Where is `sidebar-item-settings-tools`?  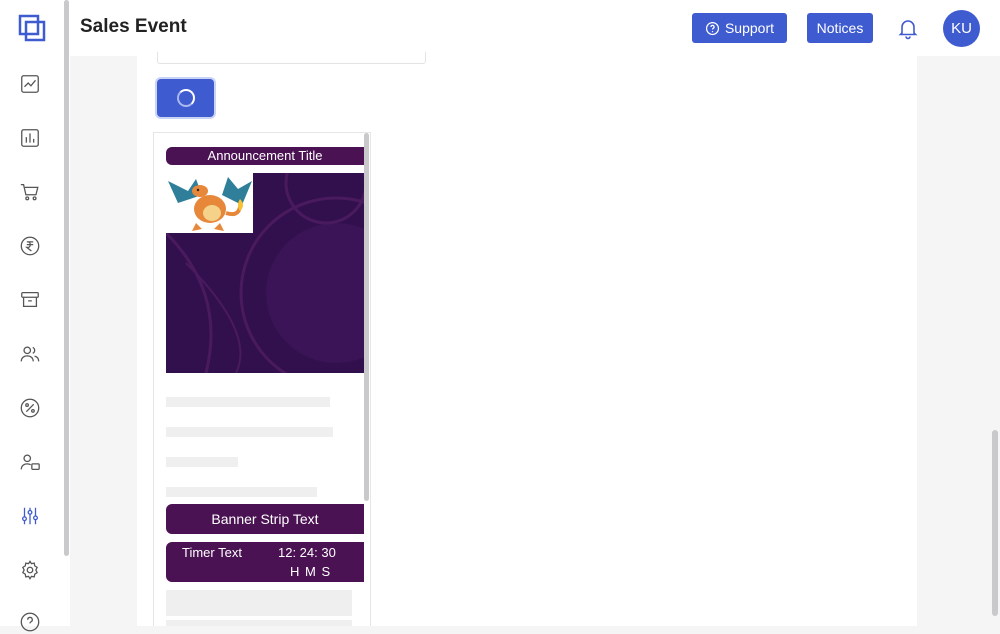
sidebar-item-settings-tools is located at coordinates (30, 516).